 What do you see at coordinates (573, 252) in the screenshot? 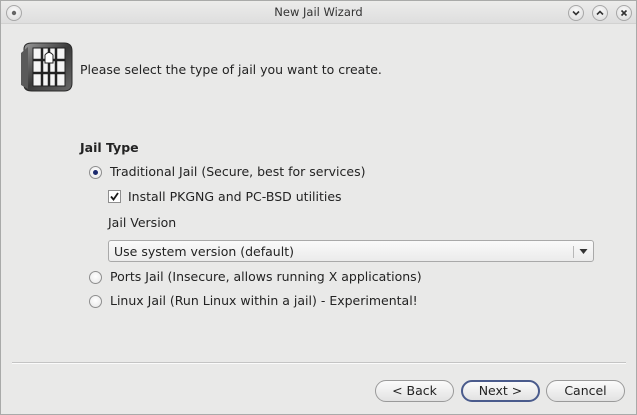
I see `select-separator` at bounding box center [573, 252].